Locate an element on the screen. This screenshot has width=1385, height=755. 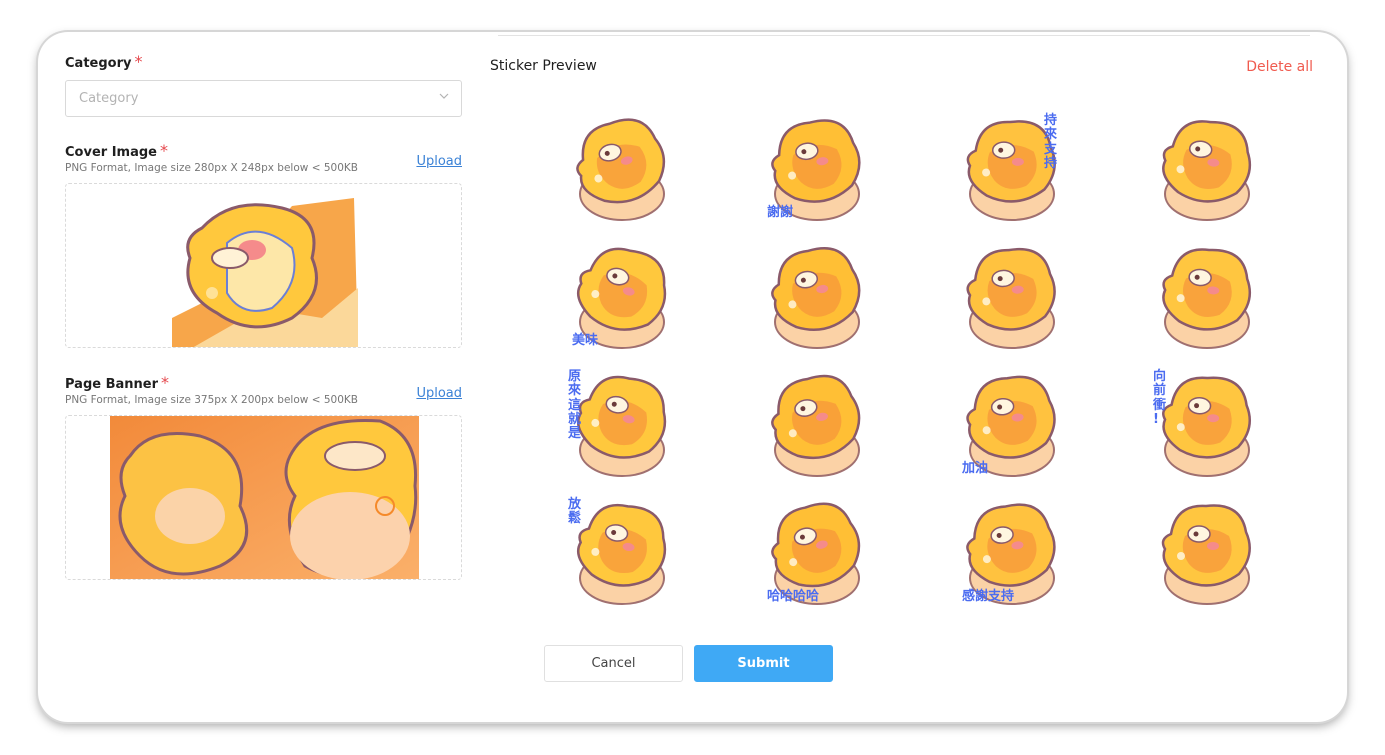
page-banner-preview is located at coordinates (264, 497).